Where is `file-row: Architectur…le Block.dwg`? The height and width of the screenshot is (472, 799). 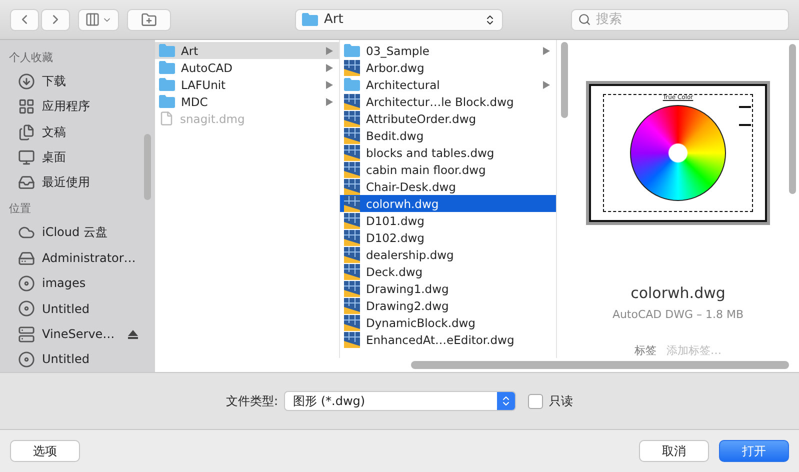
file-row: Architectur…le Block.dwg is located at coordinates (448, 101).